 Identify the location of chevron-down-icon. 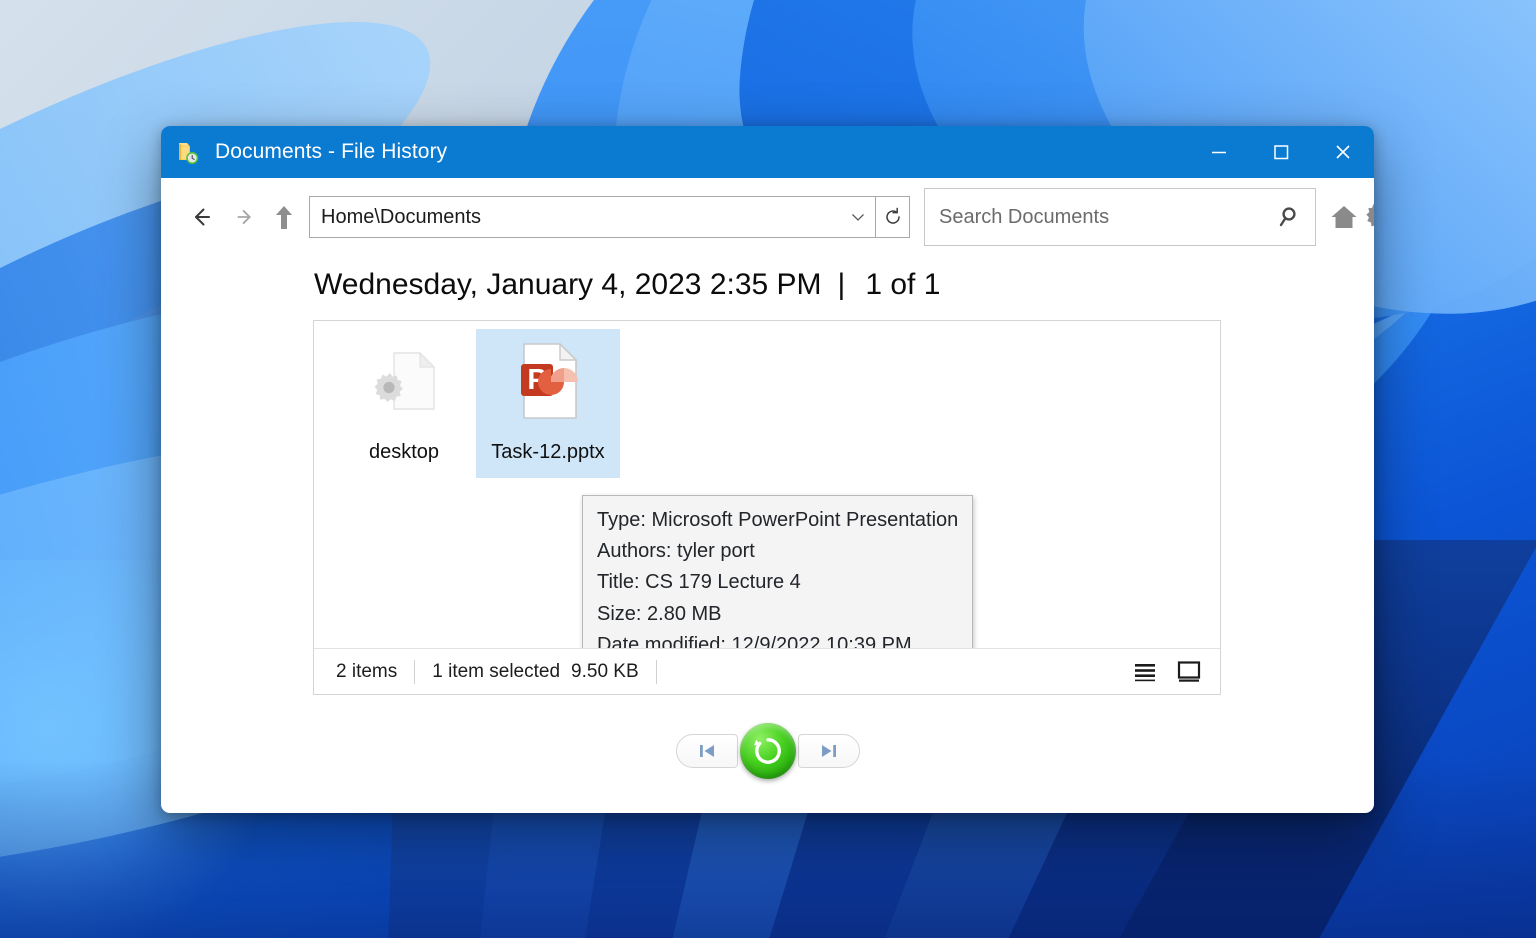
(858, 217).